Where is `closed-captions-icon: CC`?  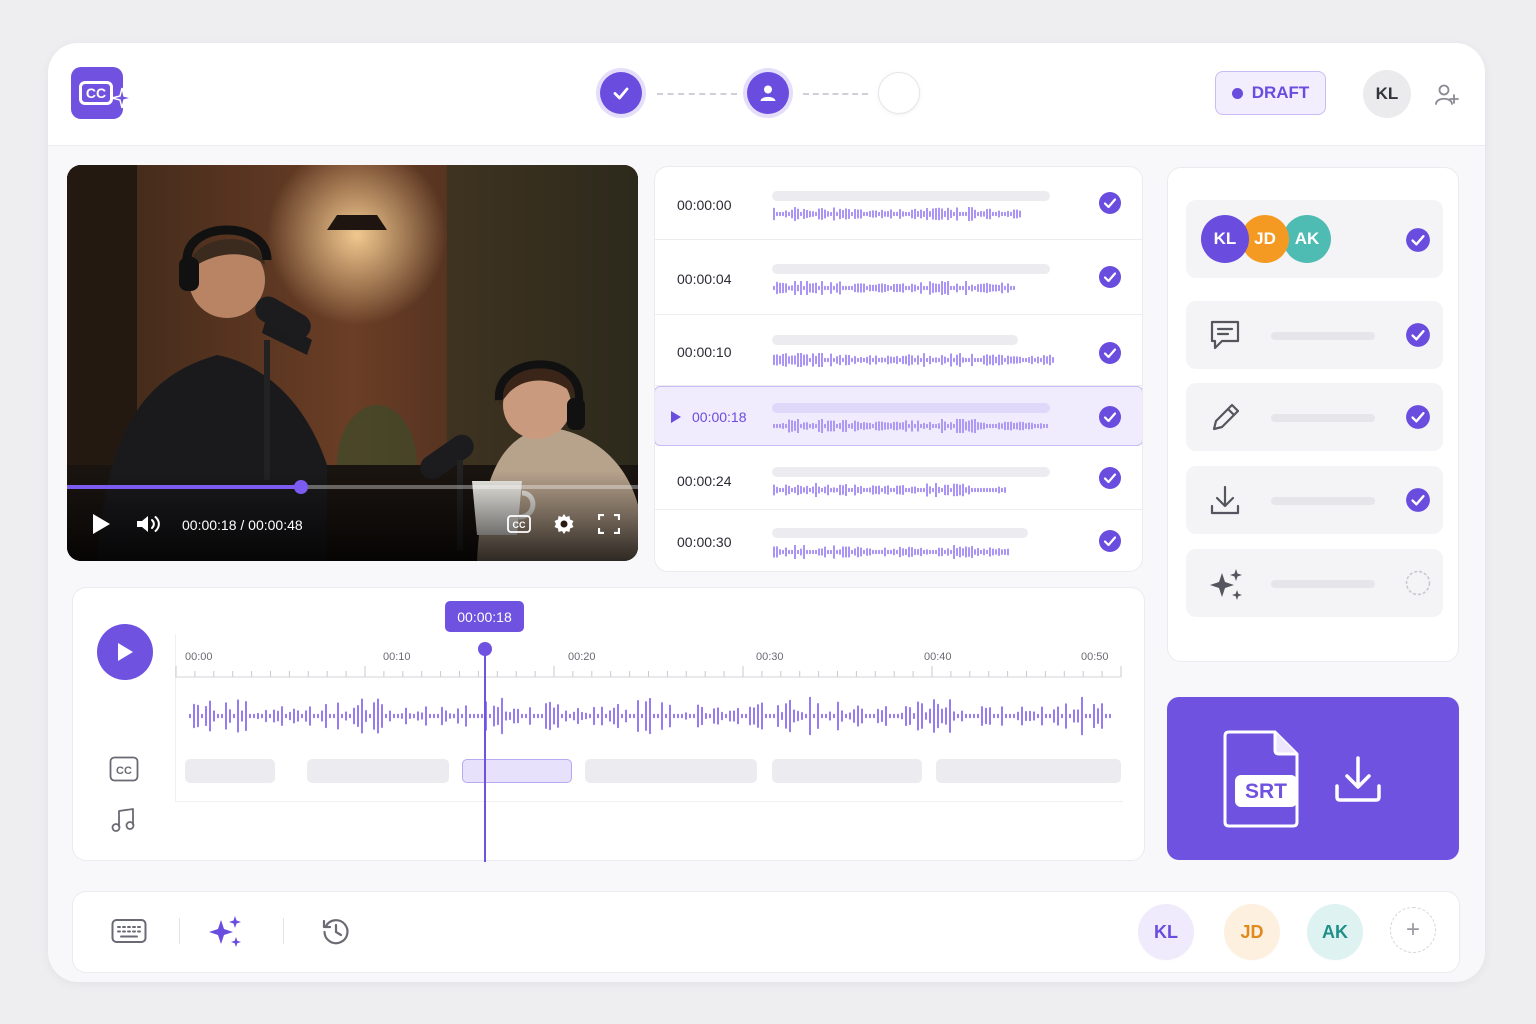 closed-captions-icon: CC is located at coordinates (519, 524).